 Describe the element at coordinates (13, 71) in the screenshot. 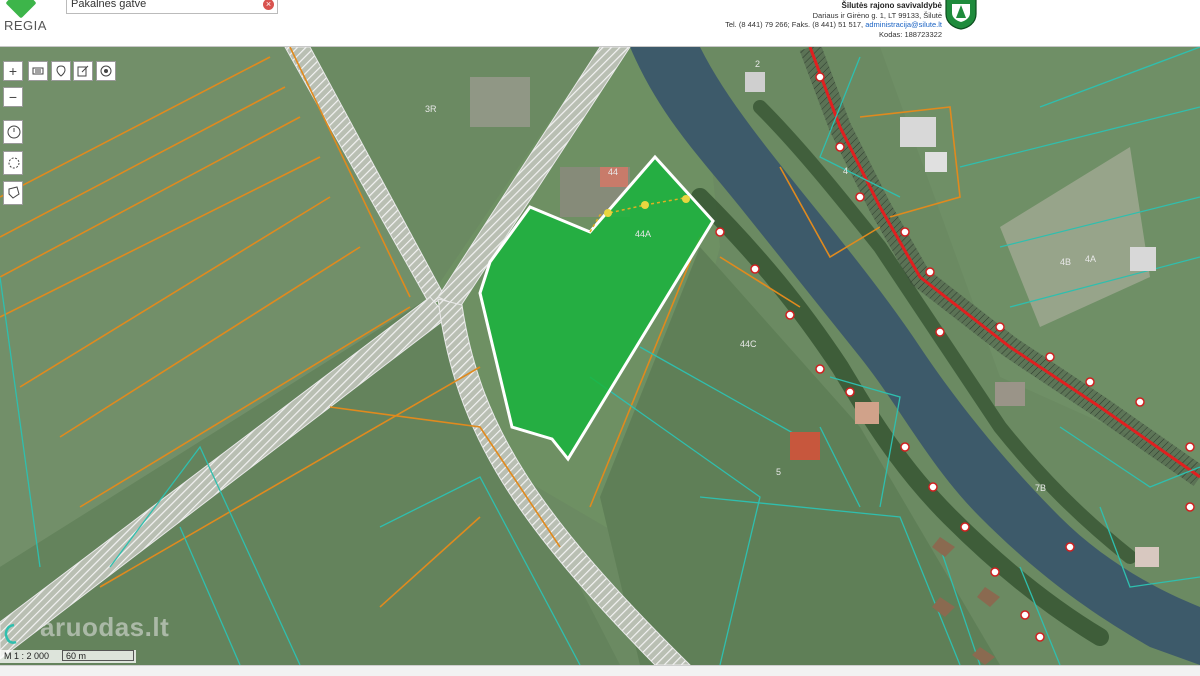

I see `zoom-in-button: +` at that location.